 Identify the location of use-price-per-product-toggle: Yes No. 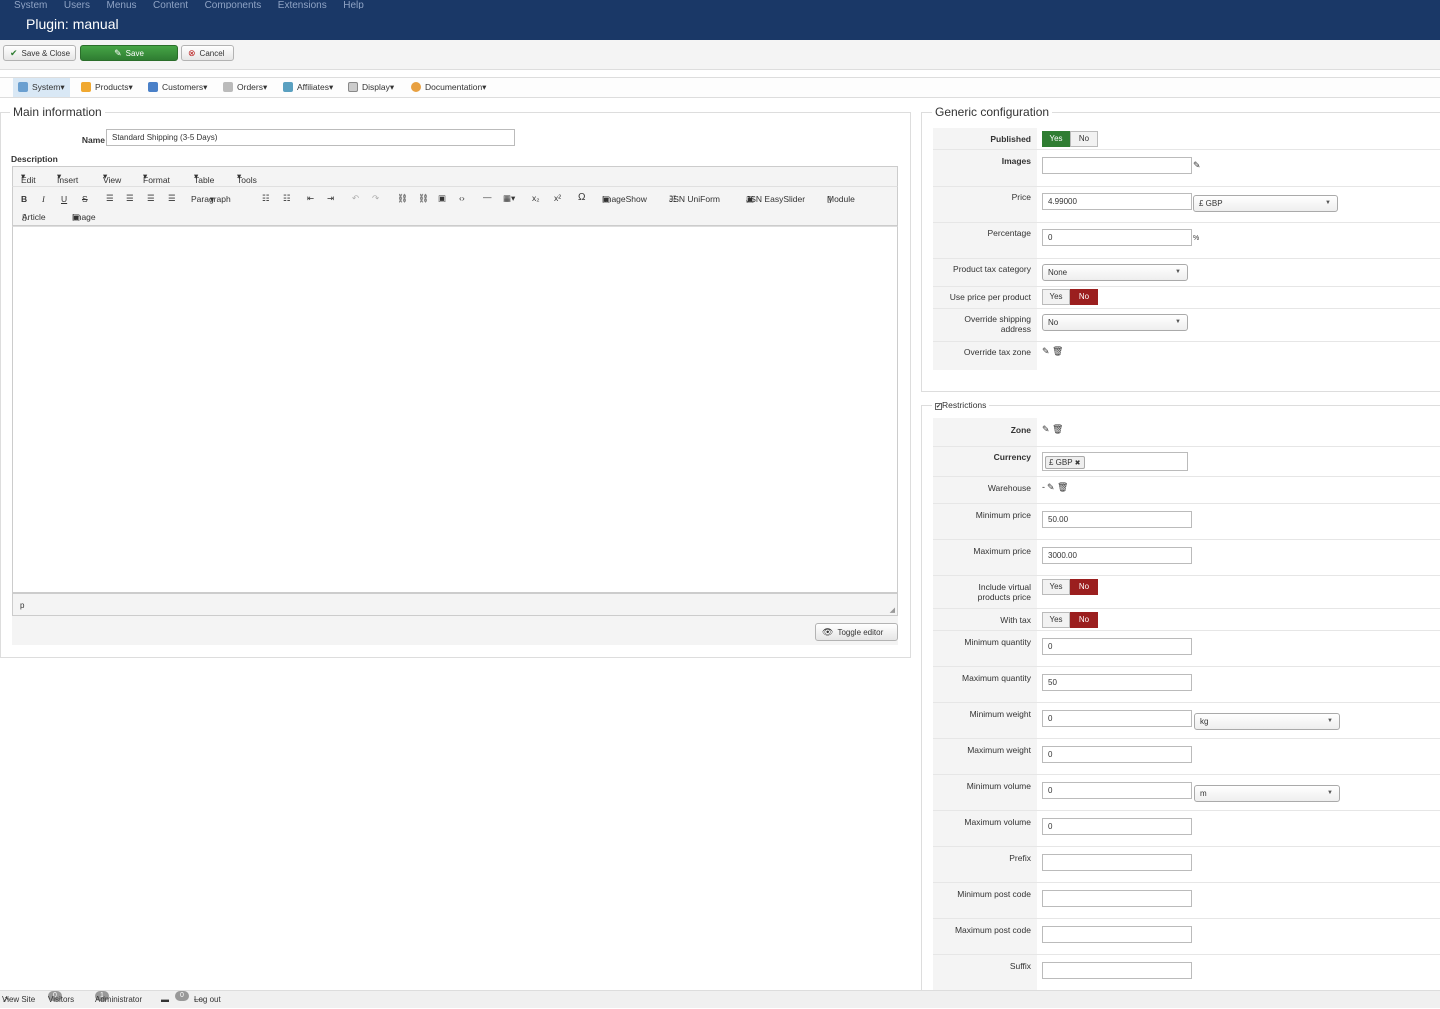
(1070, 297).